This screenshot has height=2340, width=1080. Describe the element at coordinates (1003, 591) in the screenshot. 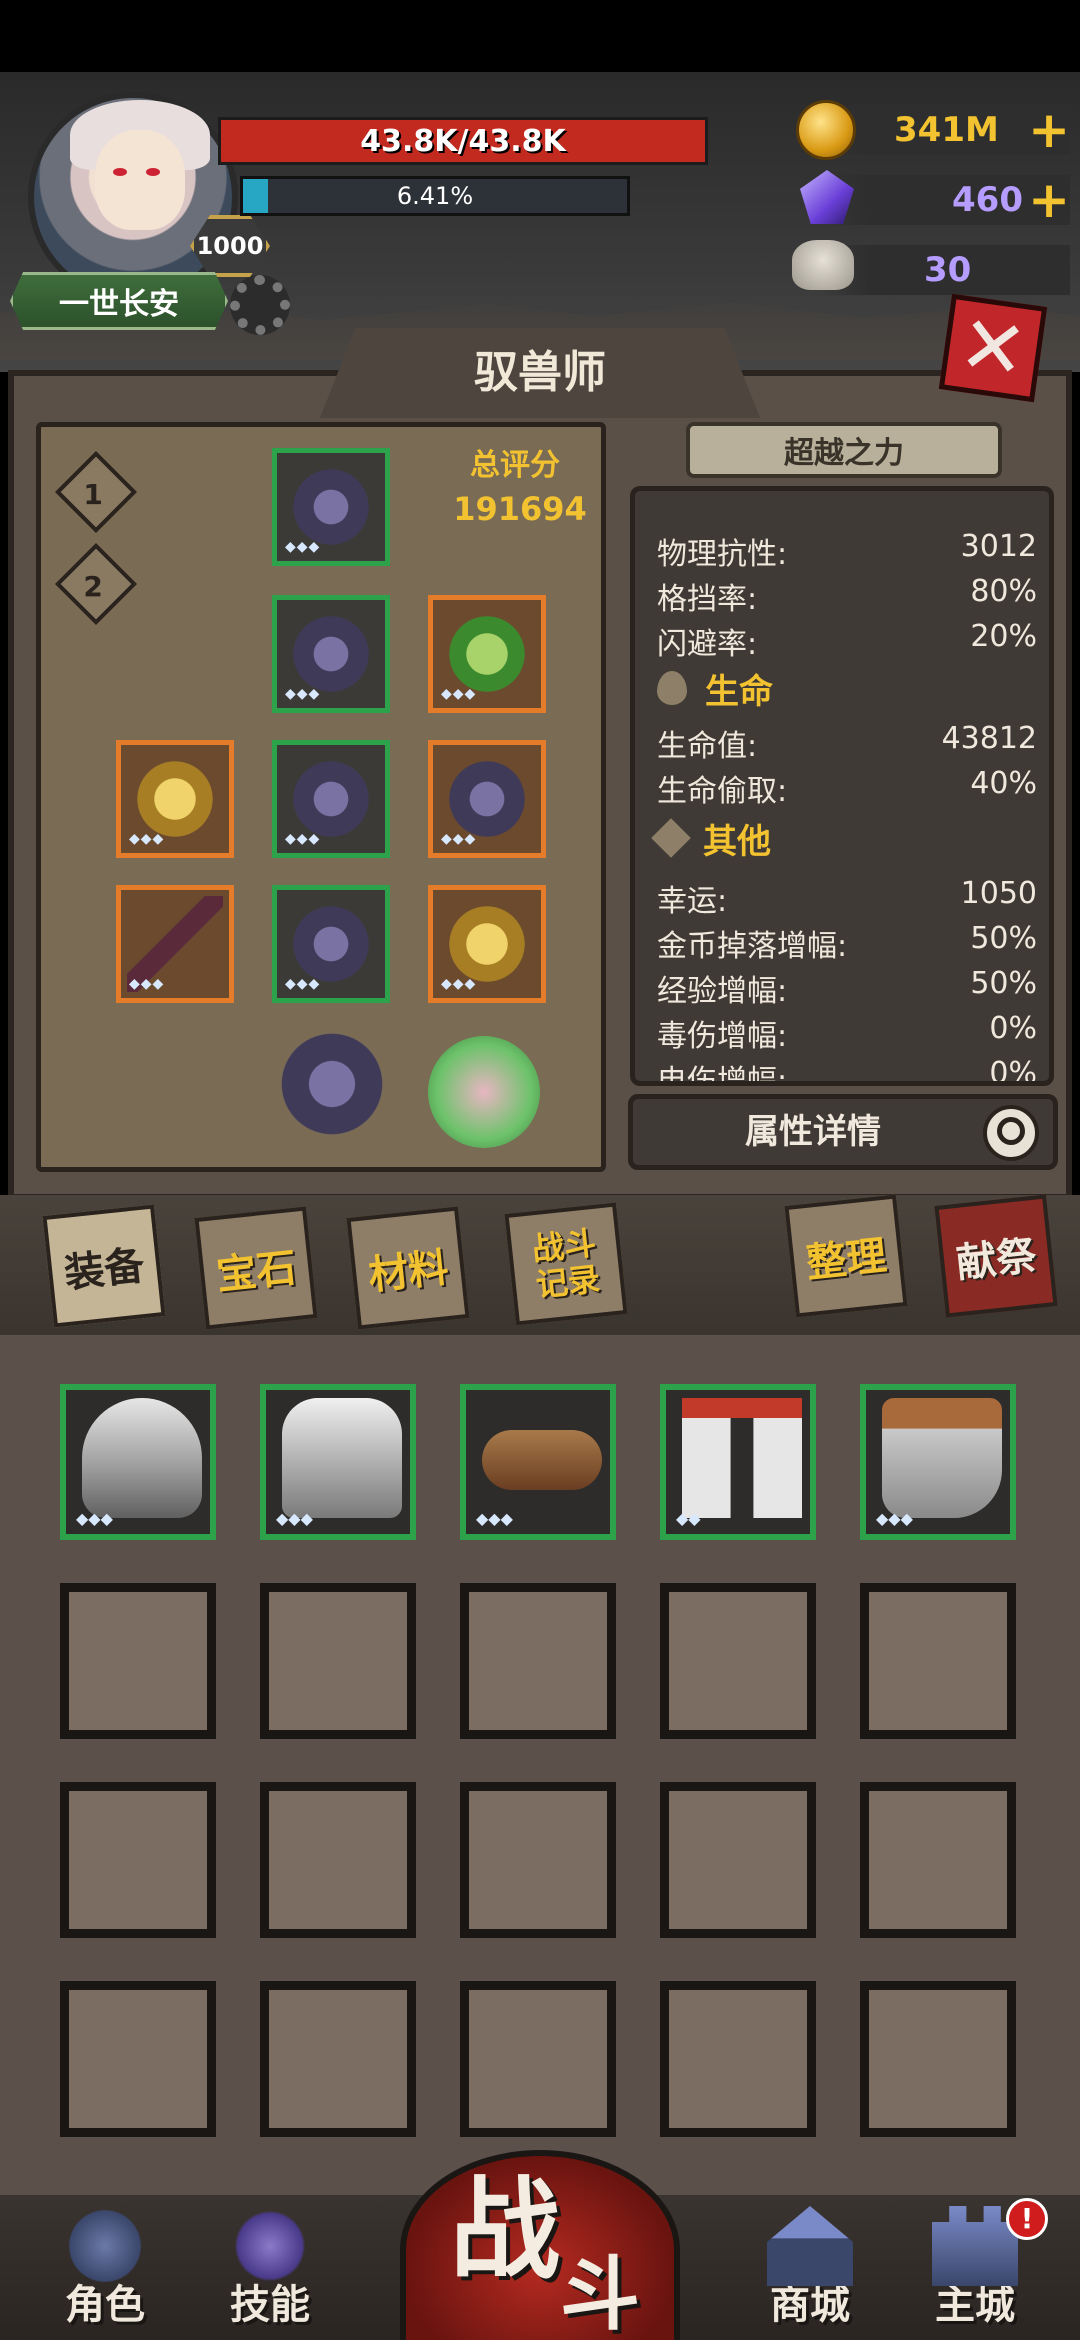

I see `stat-value: 80%` at that location.